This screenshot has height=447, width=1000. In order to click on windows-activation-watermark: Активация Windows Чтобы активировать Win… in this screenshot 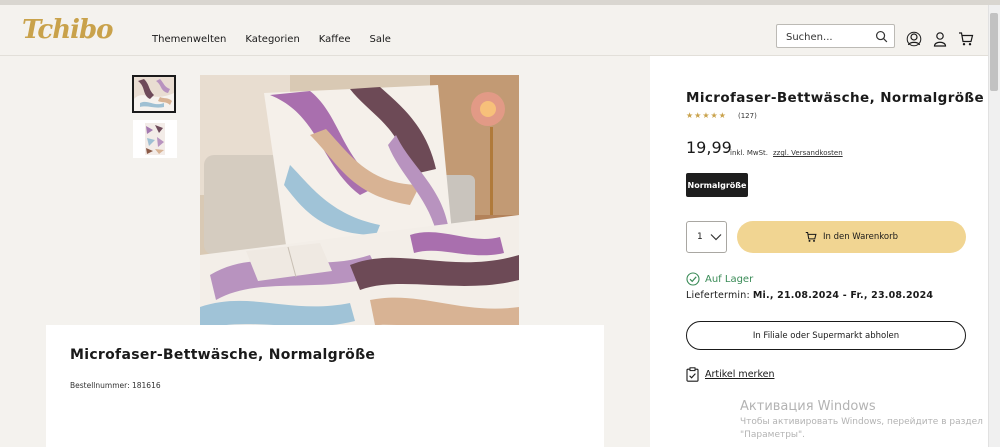, I will do `click(861, 420)`.